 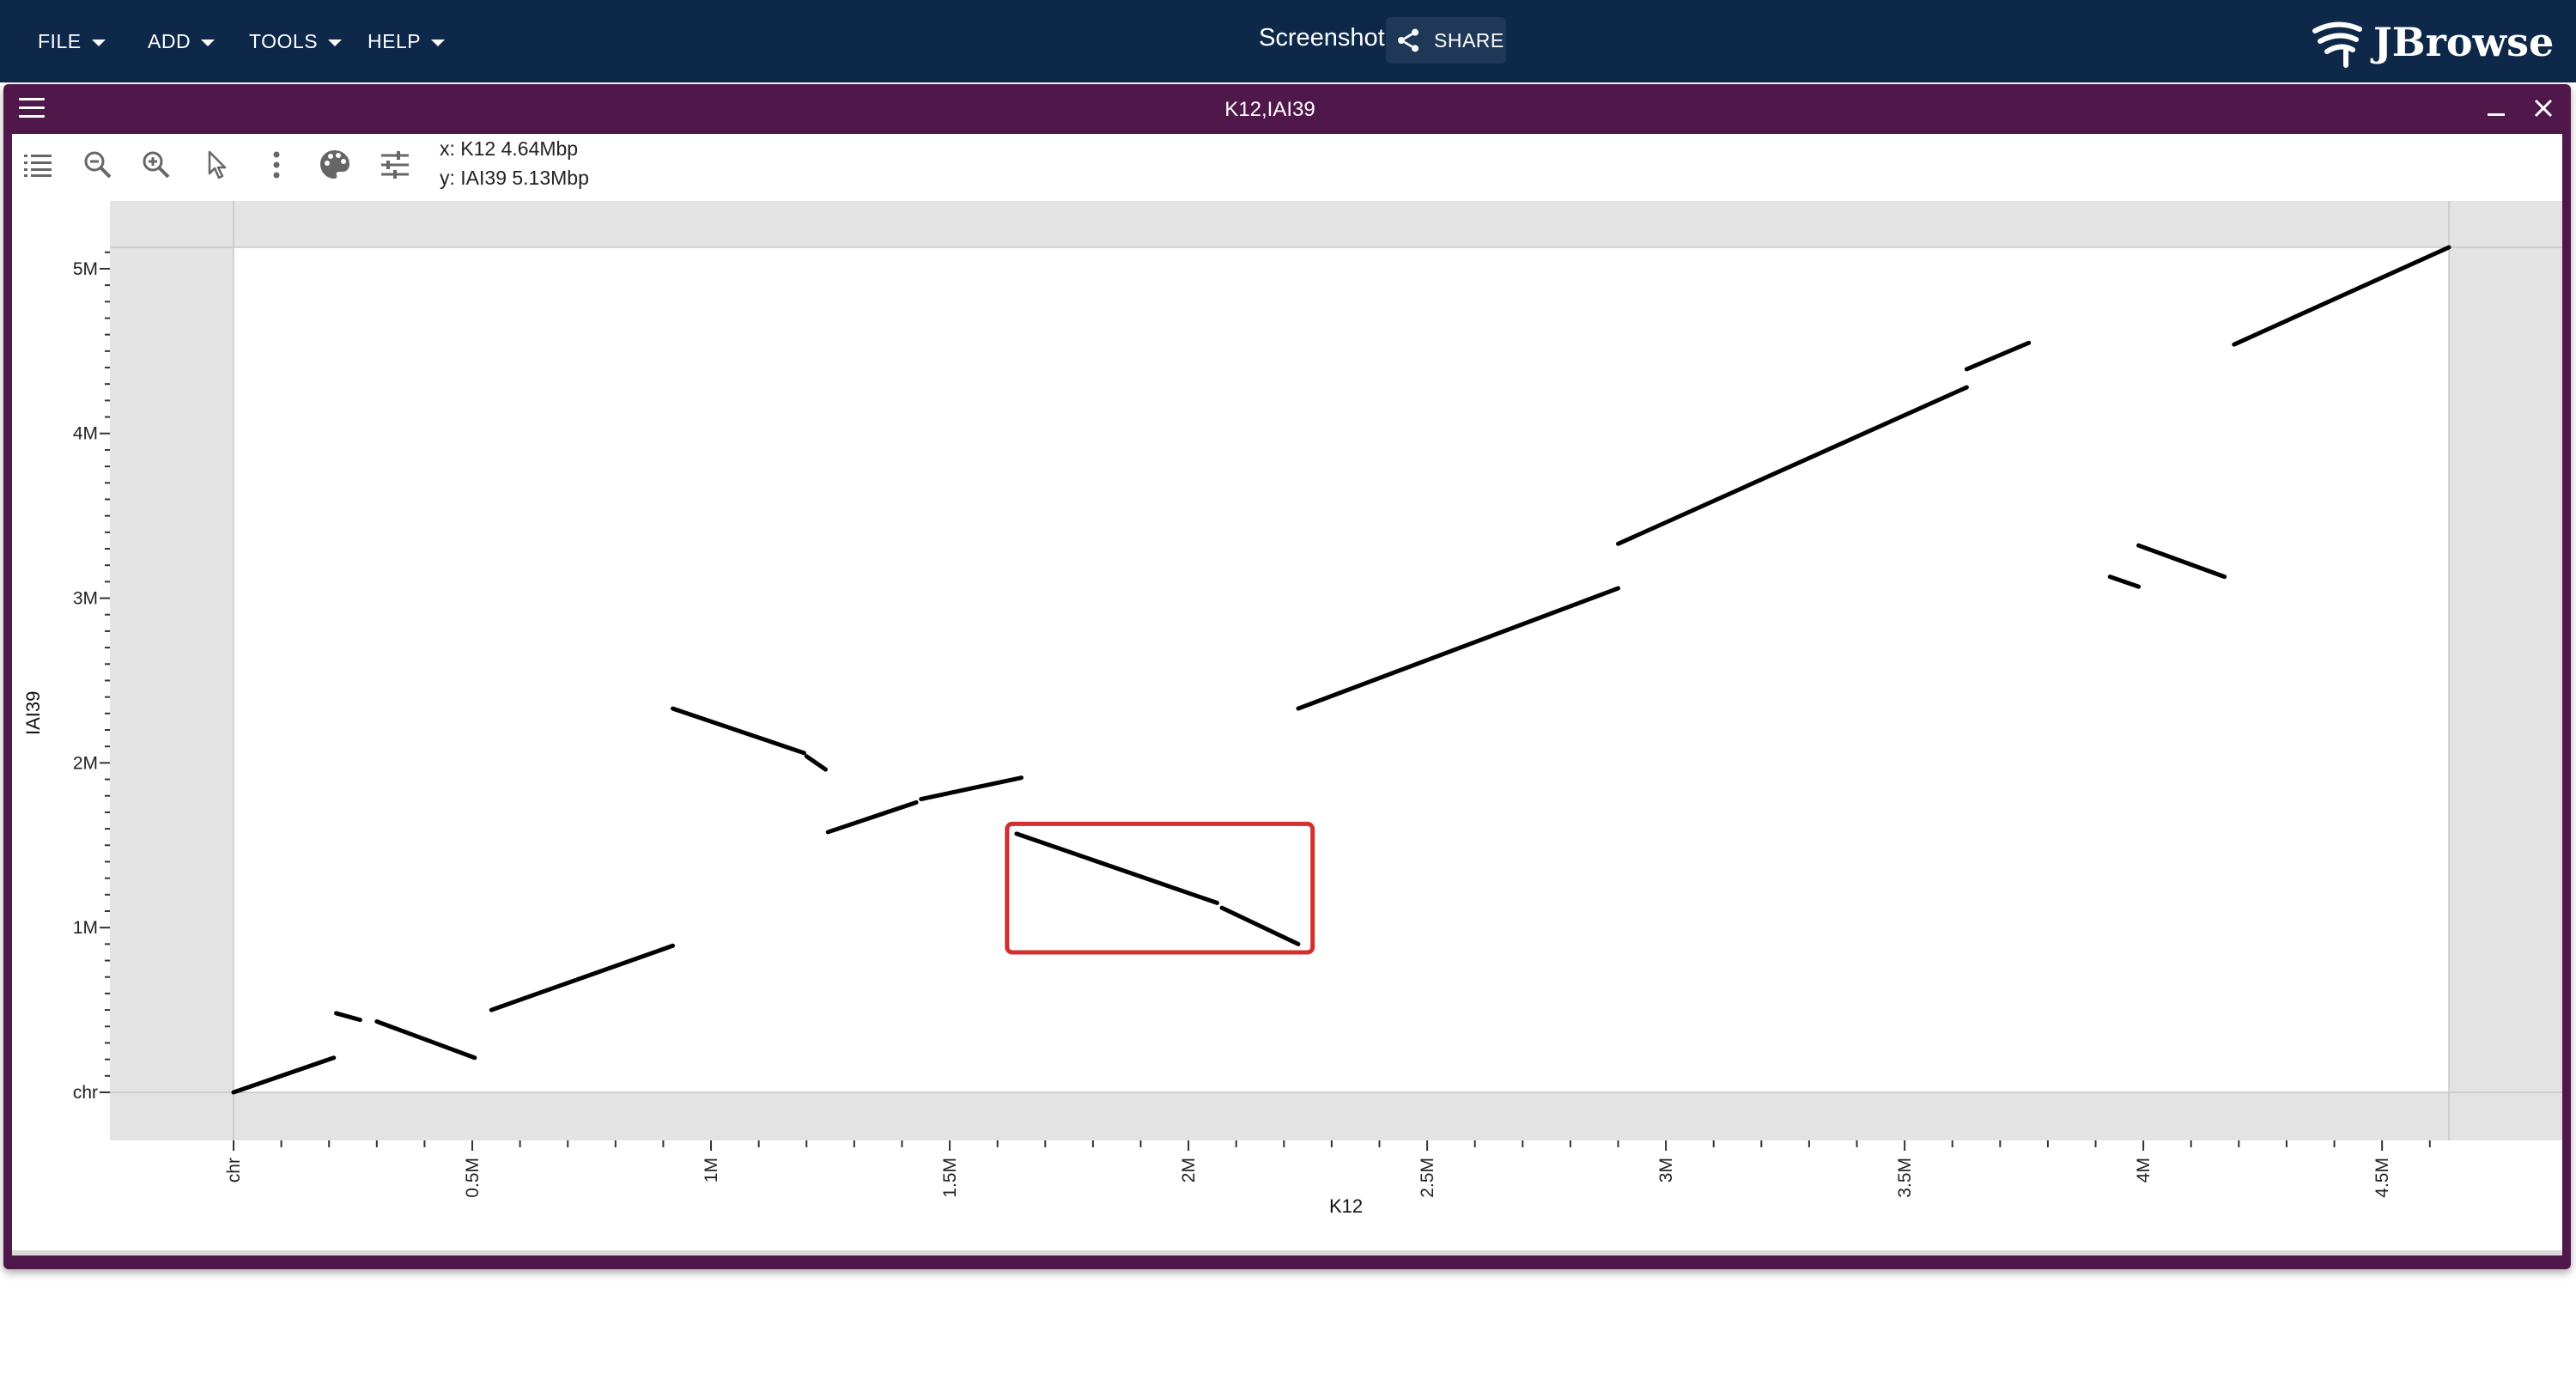 I want to click on y-tick-label: 4M, so click(x=85, y=434).